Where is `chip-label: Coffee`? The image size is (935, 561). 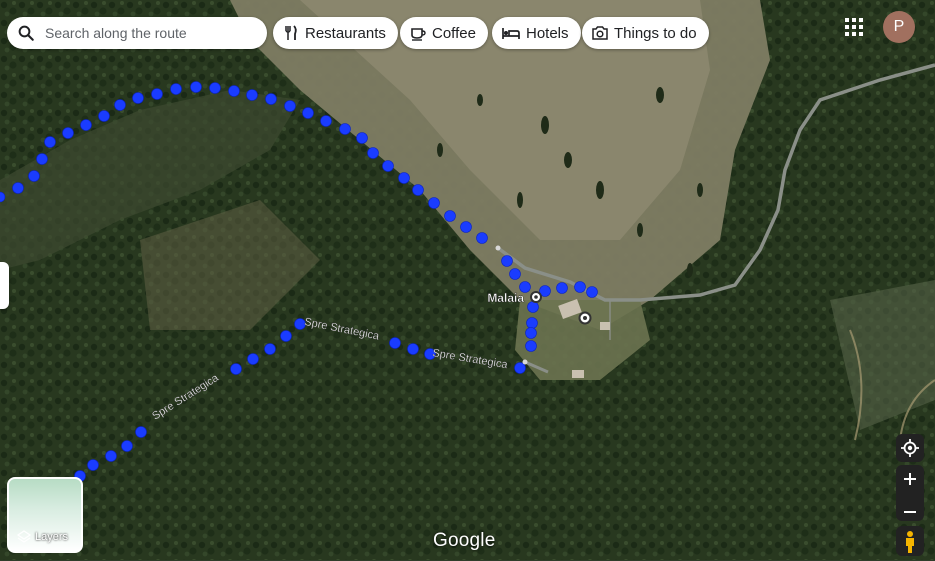 chip-label: Coffee is located at coordinates (454, 33).